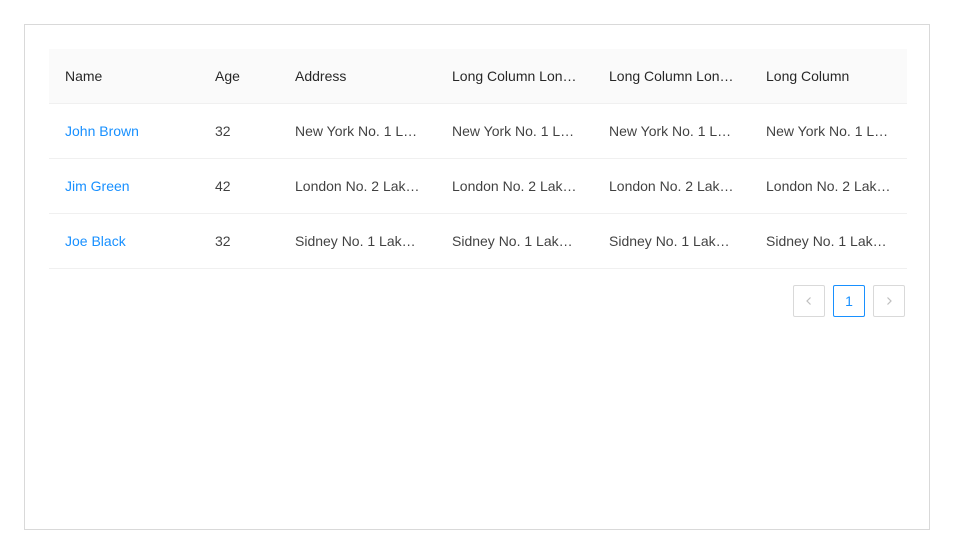 The width and height of the screenshot is (956, 556). I want to click on cell-long-2: London No. 2 Lake Park, so click(671, 186).